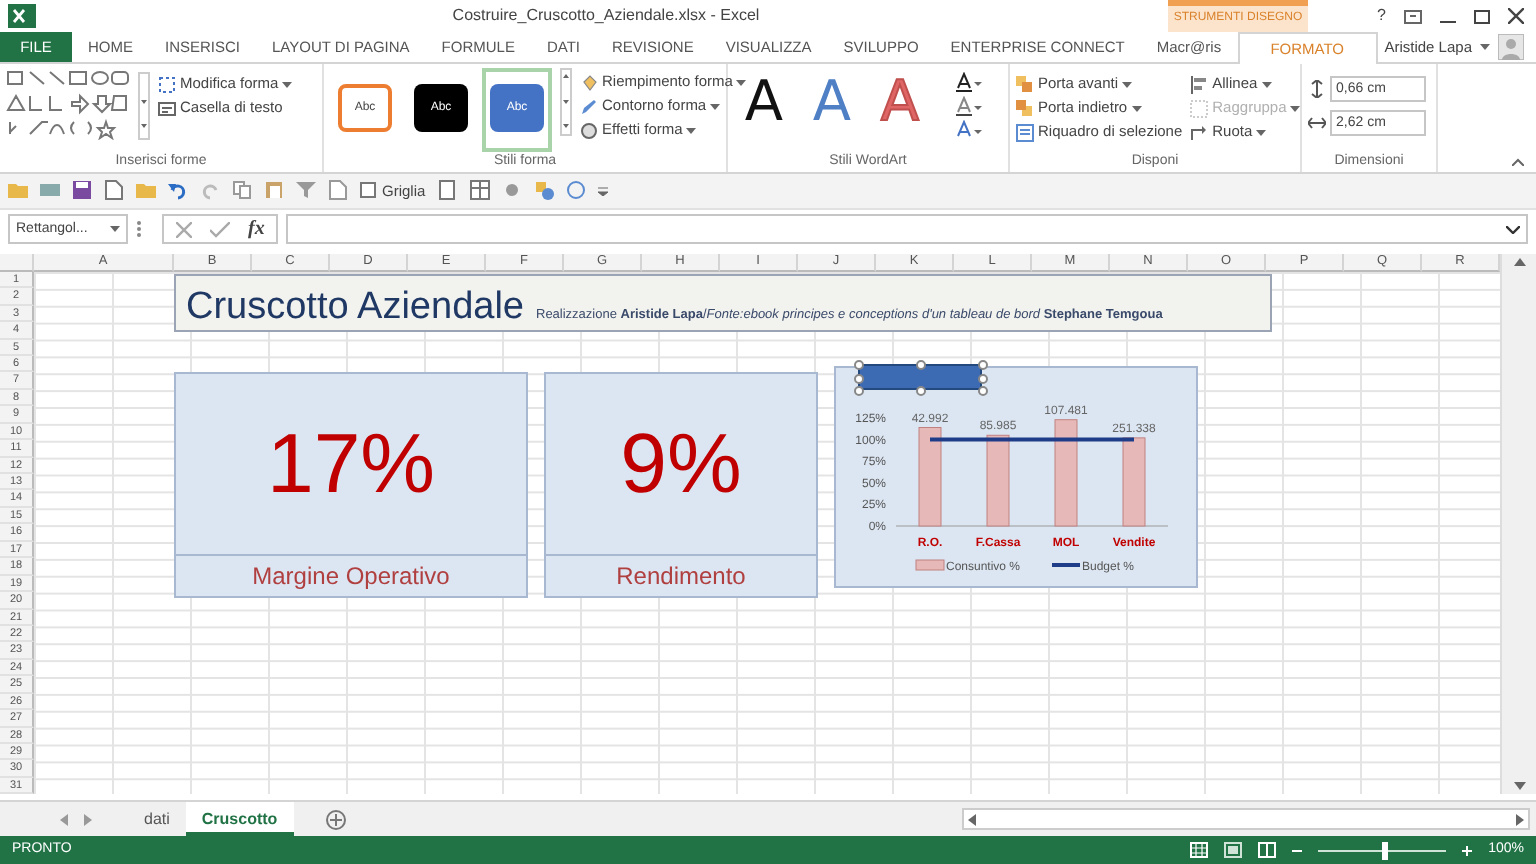  What do you see at coordinates (1199, 850) in the screenshot?
I see `normal-view-icon` at bounding box center [1199, 850].